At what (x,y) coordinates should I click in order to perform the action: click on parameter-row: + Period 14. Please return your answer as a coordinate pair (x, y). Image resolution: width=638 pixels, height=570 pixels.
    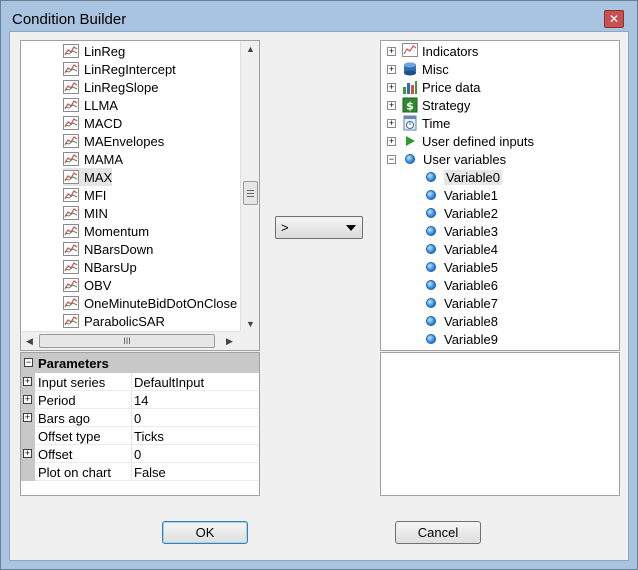
    Looking at the image, I should click on (140, 400).